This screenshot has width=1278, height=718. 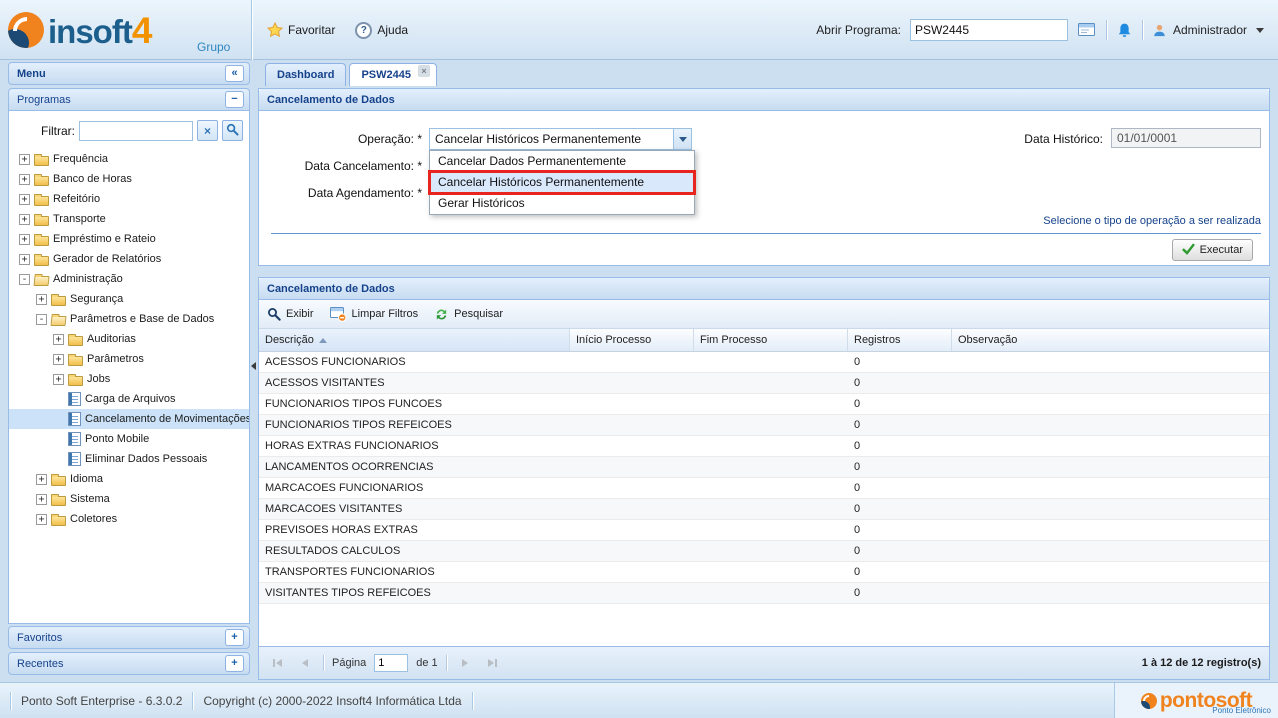 What do you see at coordinates (129, 259) in the screenshot?
I see `tree-item: + Gerador de Relatórios` at bounding box center [129, 259].